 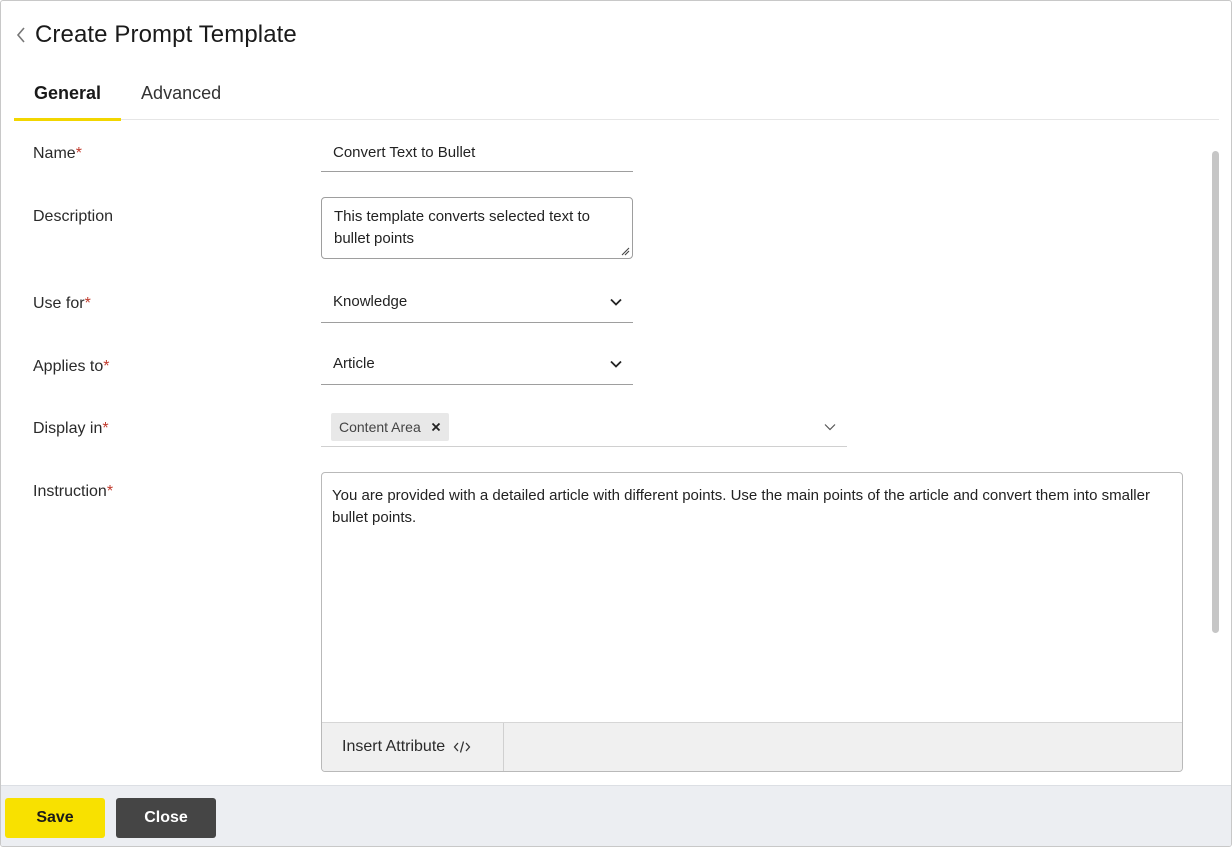 What do you see at coordinates (73, 216) in the screenshot?
I see `description-label: Description` at bounding box center [73, 216].